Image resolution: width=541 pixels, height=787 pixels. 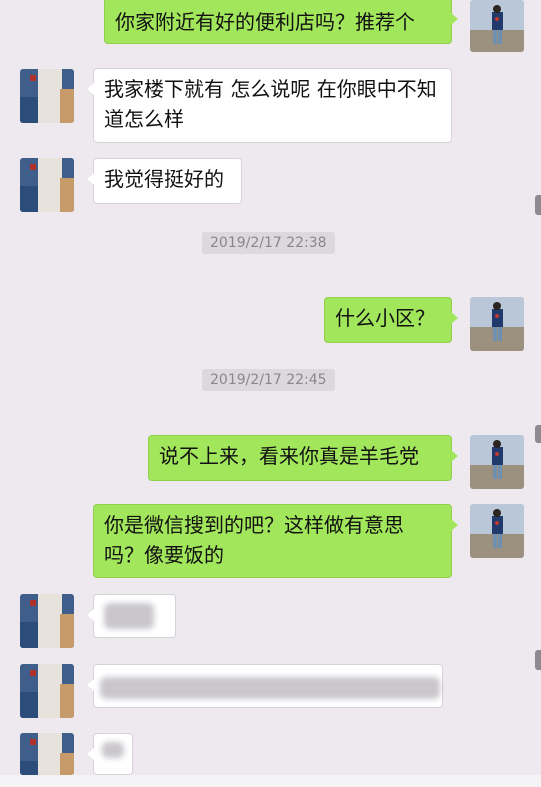 I want to click on message-bubble-sent: 你家附近有好的便利店吗？推荐个, so click(x=281, y=22).